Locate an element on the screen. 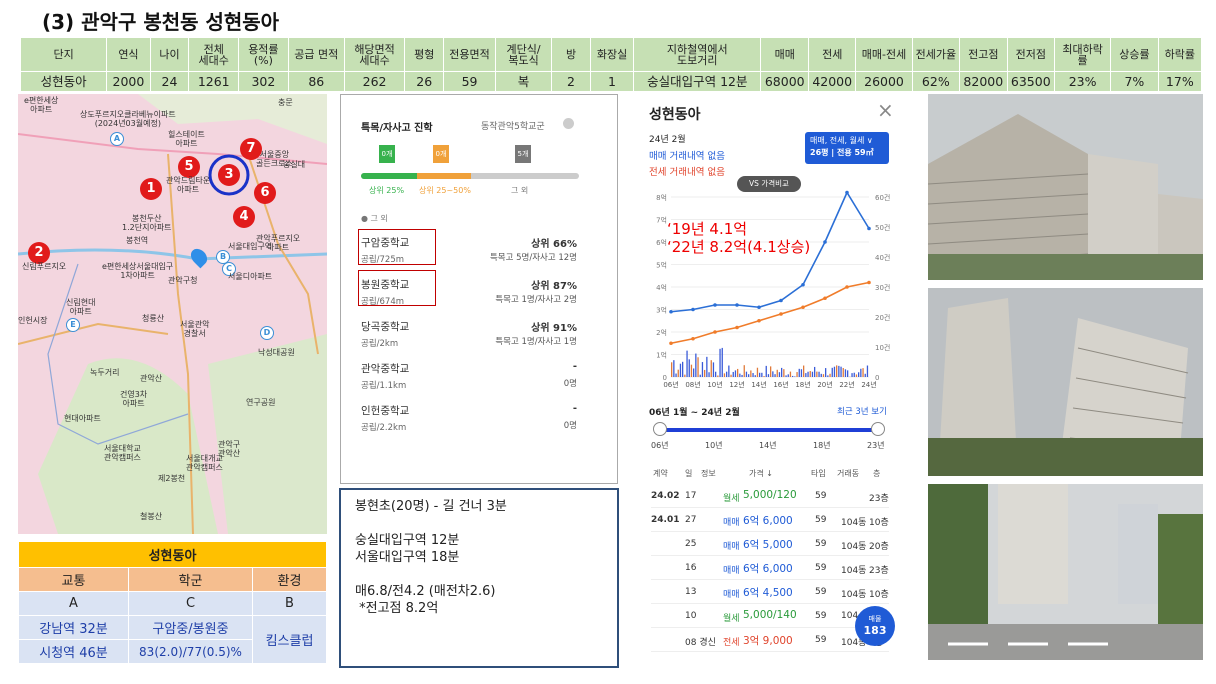 This screenshot has width=1216, height=684. annotation-2022: ‘22년 8.2억(4.1상승) is located at coordinates (739, 247).